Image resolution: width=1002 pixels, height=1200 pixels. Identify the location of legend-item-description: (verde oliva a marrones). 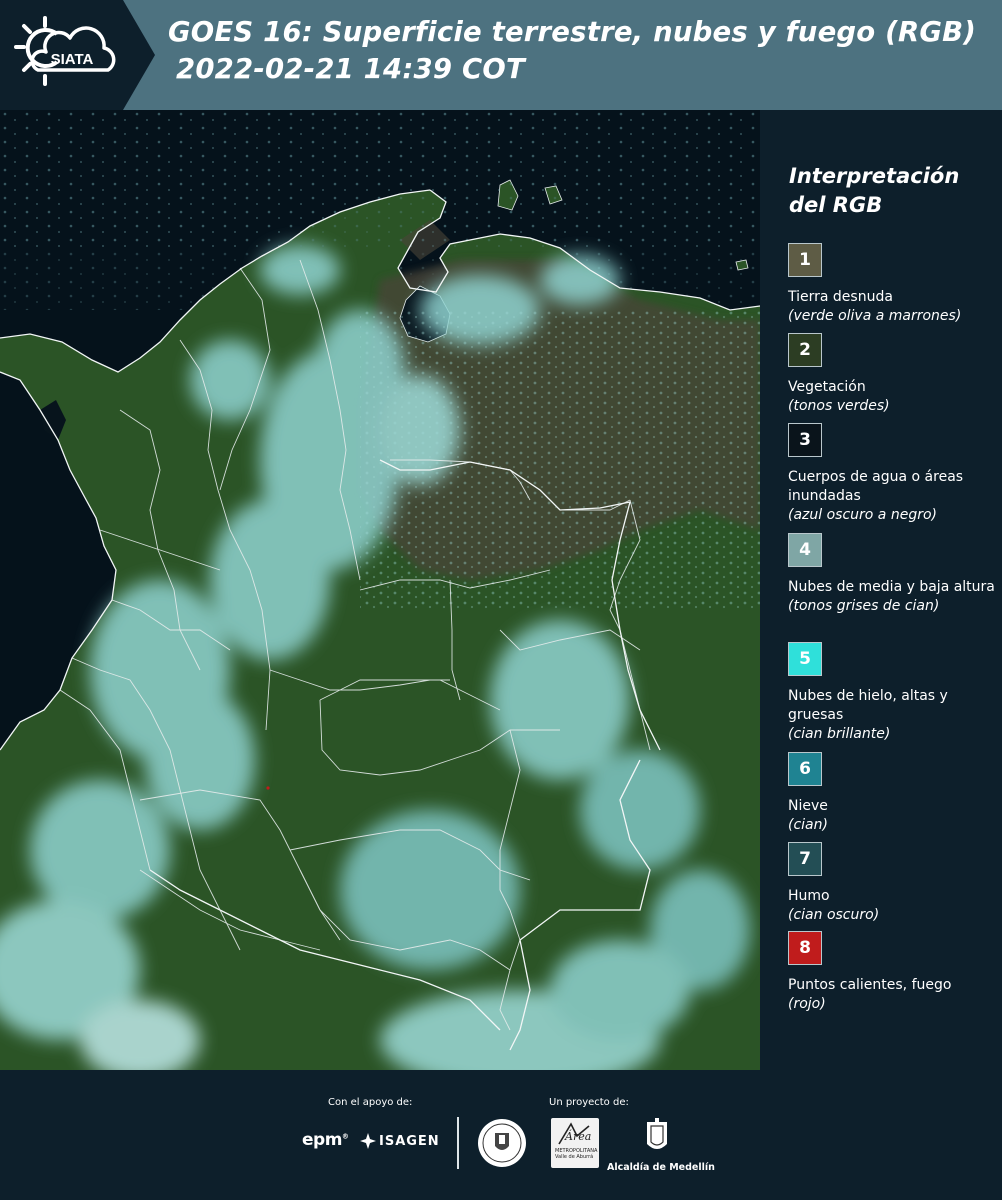
(875, 316).